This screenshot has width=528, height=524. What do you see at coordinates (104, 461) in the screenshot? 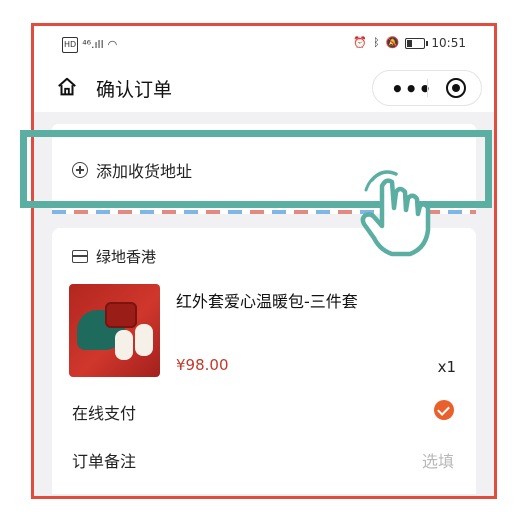
I see `order-note-label: 订单备注` at bounding box center [104, 461].